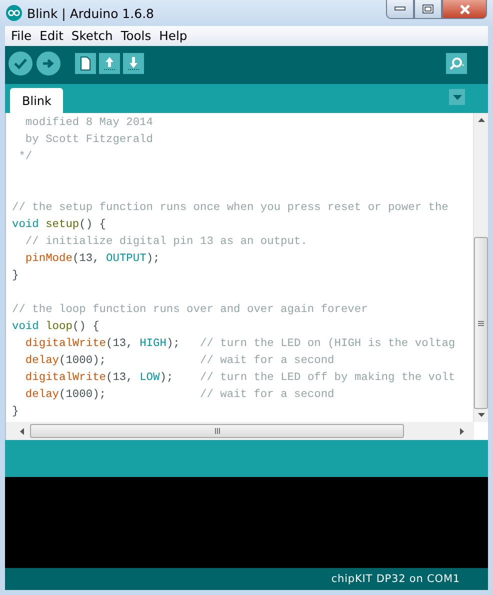  Describe the element at coordinates (481, 415) in the screenshot. I see `scroll-down-icon` at that location.